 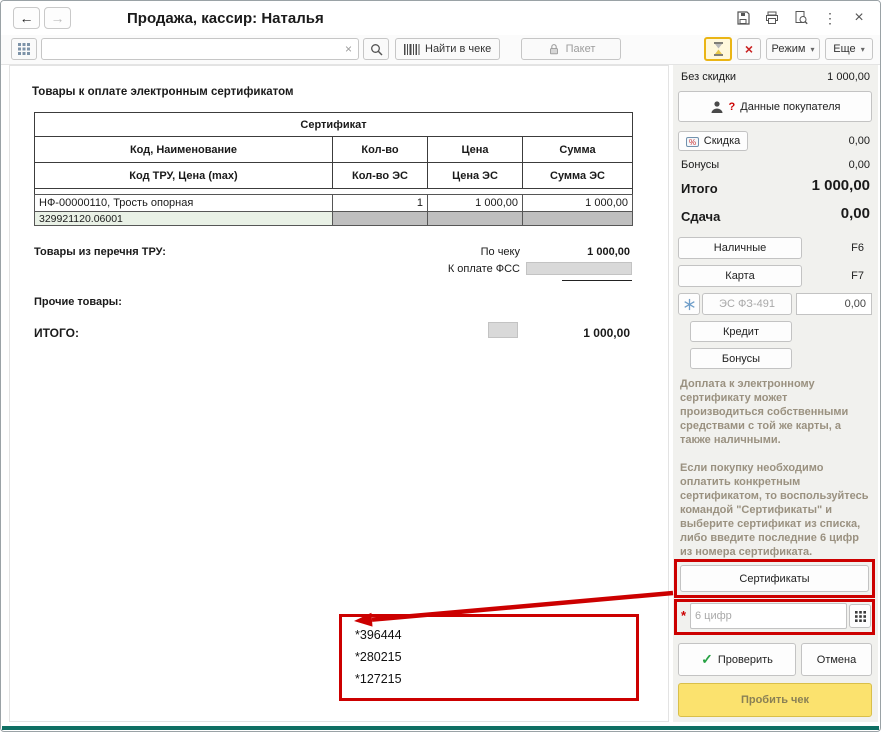 I want to click on change-value: 0,00, so click(x=855, y=213).